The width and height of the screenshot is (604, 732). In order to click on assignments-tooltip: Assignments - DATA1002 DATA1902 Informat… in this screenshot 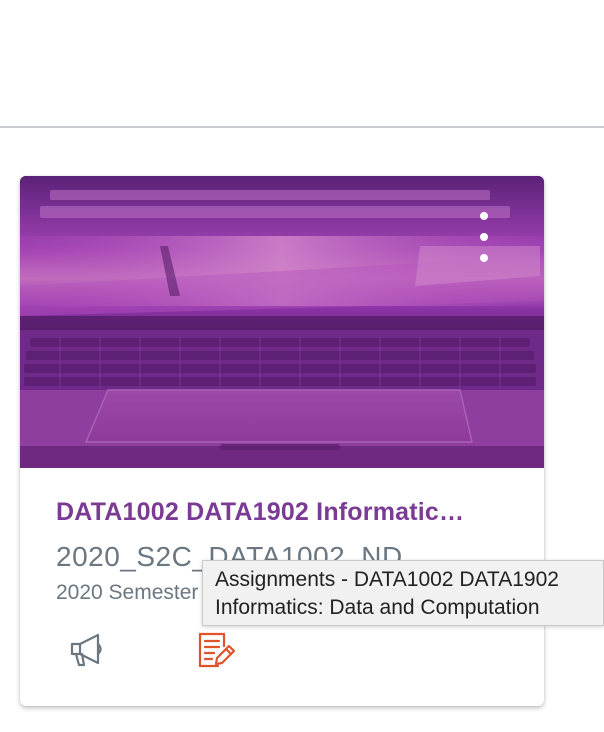, I will do `click(403, 593)`.